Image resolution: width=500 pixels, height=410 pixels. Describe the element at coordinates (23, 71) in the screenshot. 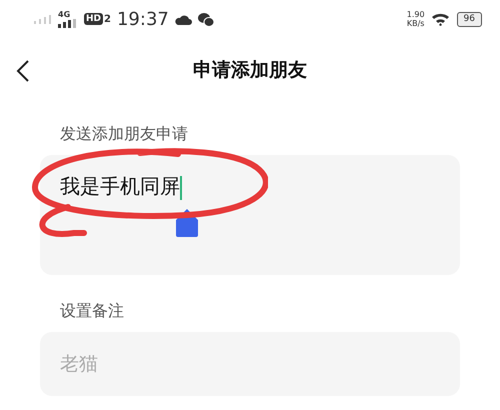

I see `back-icon` at that location.